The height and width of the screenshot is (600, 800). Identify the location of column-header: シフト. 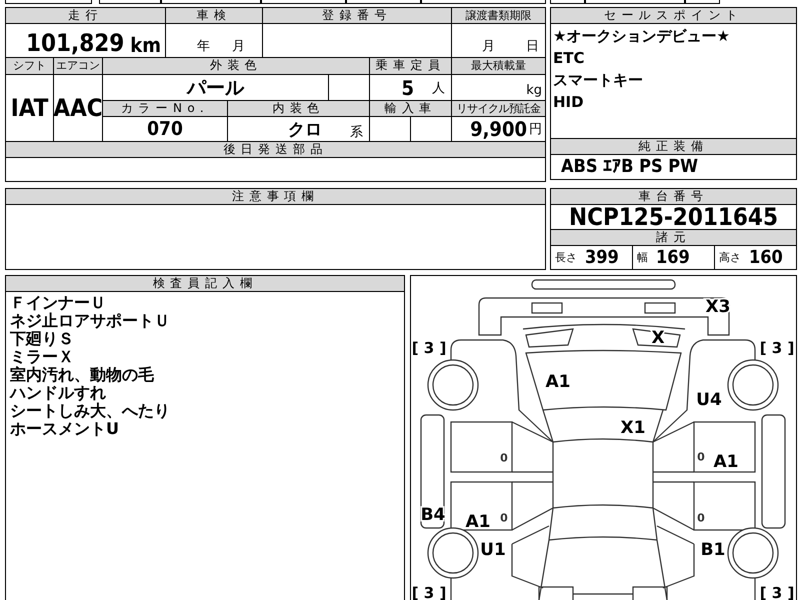
(29, 66).